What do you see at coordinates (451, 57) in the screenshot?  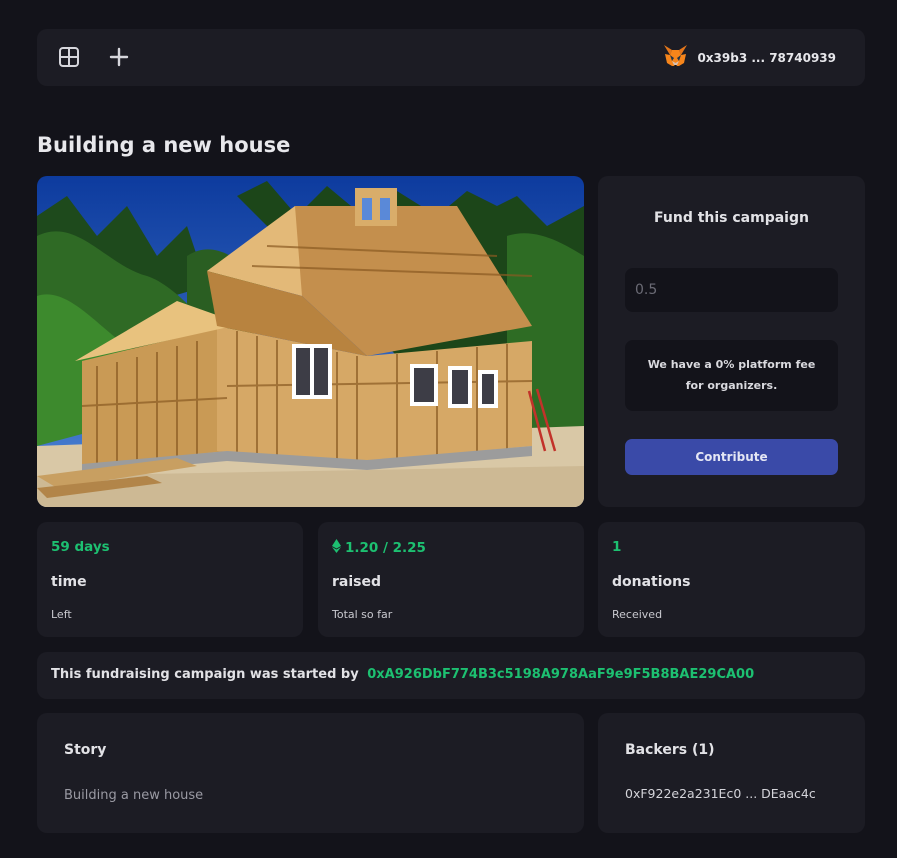 I see `top-navbar: 0x39b3 ... 78740939` at bounding box center [451, 57].